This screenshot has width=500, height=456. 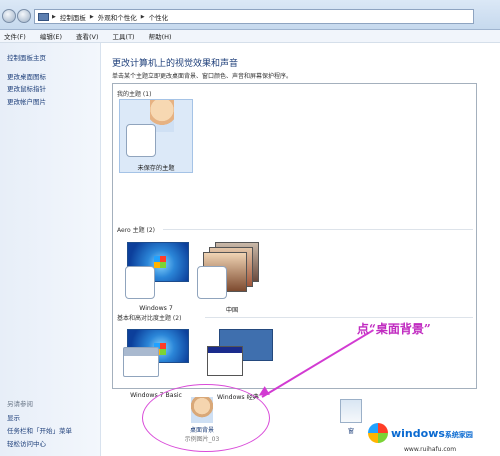 I want to click on menu-file: 文件(F), so click(x=15, y=36).